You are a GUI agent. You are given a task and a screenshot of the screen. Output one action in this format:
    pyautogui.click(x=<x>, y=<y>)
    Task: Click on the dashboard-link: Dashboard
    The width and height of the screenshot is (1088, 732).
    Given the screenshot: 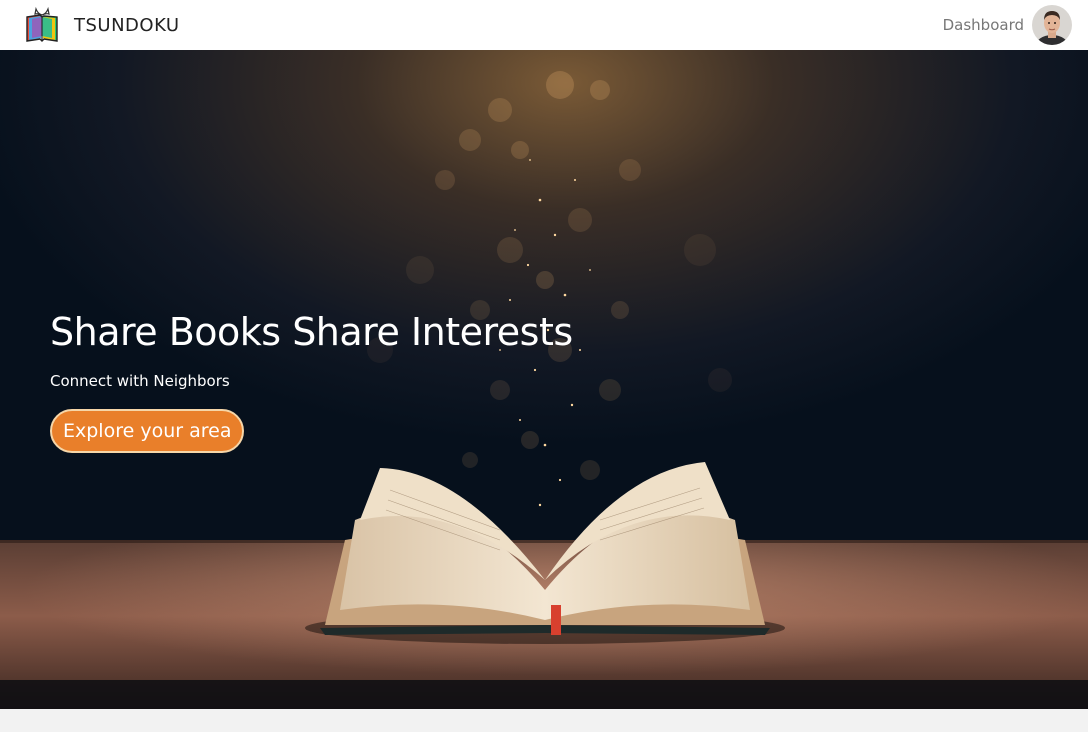 What is the action you would take?
    pyautogui.click(x=983, y=25)
    